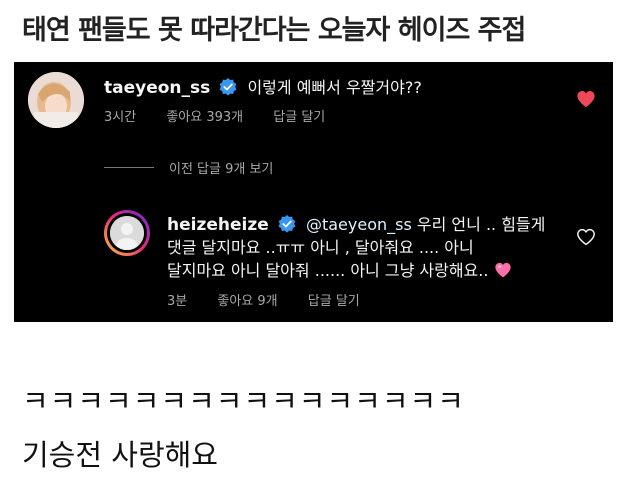 This screenshot has width=640, height=486. I want to click on taeyeon-avatar-image, so click(56, 100).